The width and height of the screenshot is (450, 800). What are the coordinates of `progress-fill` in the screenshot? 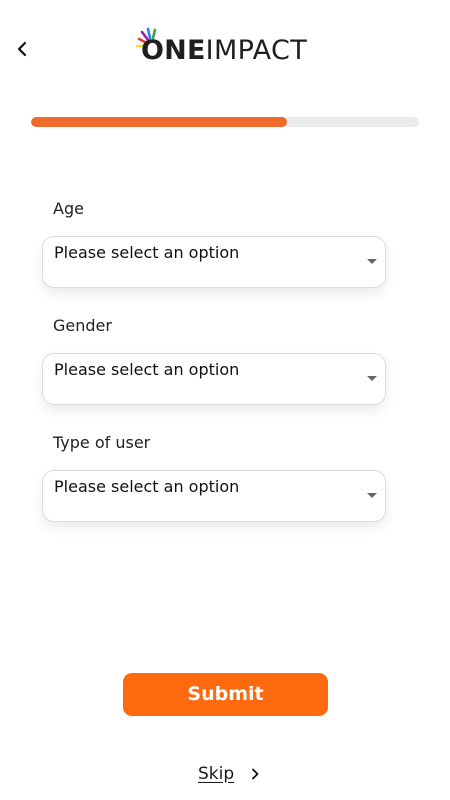 It's located at (159, 122).